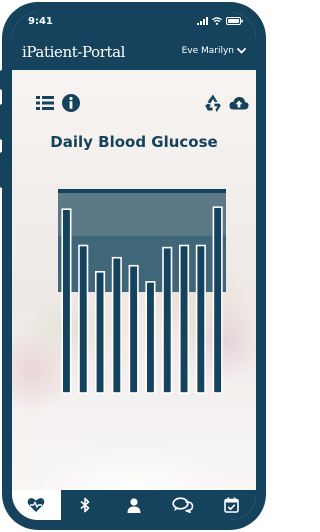 The height and width of the screenshot is (532, 320). What do you see at coordinates (142, 213) in the screenshot?
I see `target-band-upper` at bounding box center [142, 213].